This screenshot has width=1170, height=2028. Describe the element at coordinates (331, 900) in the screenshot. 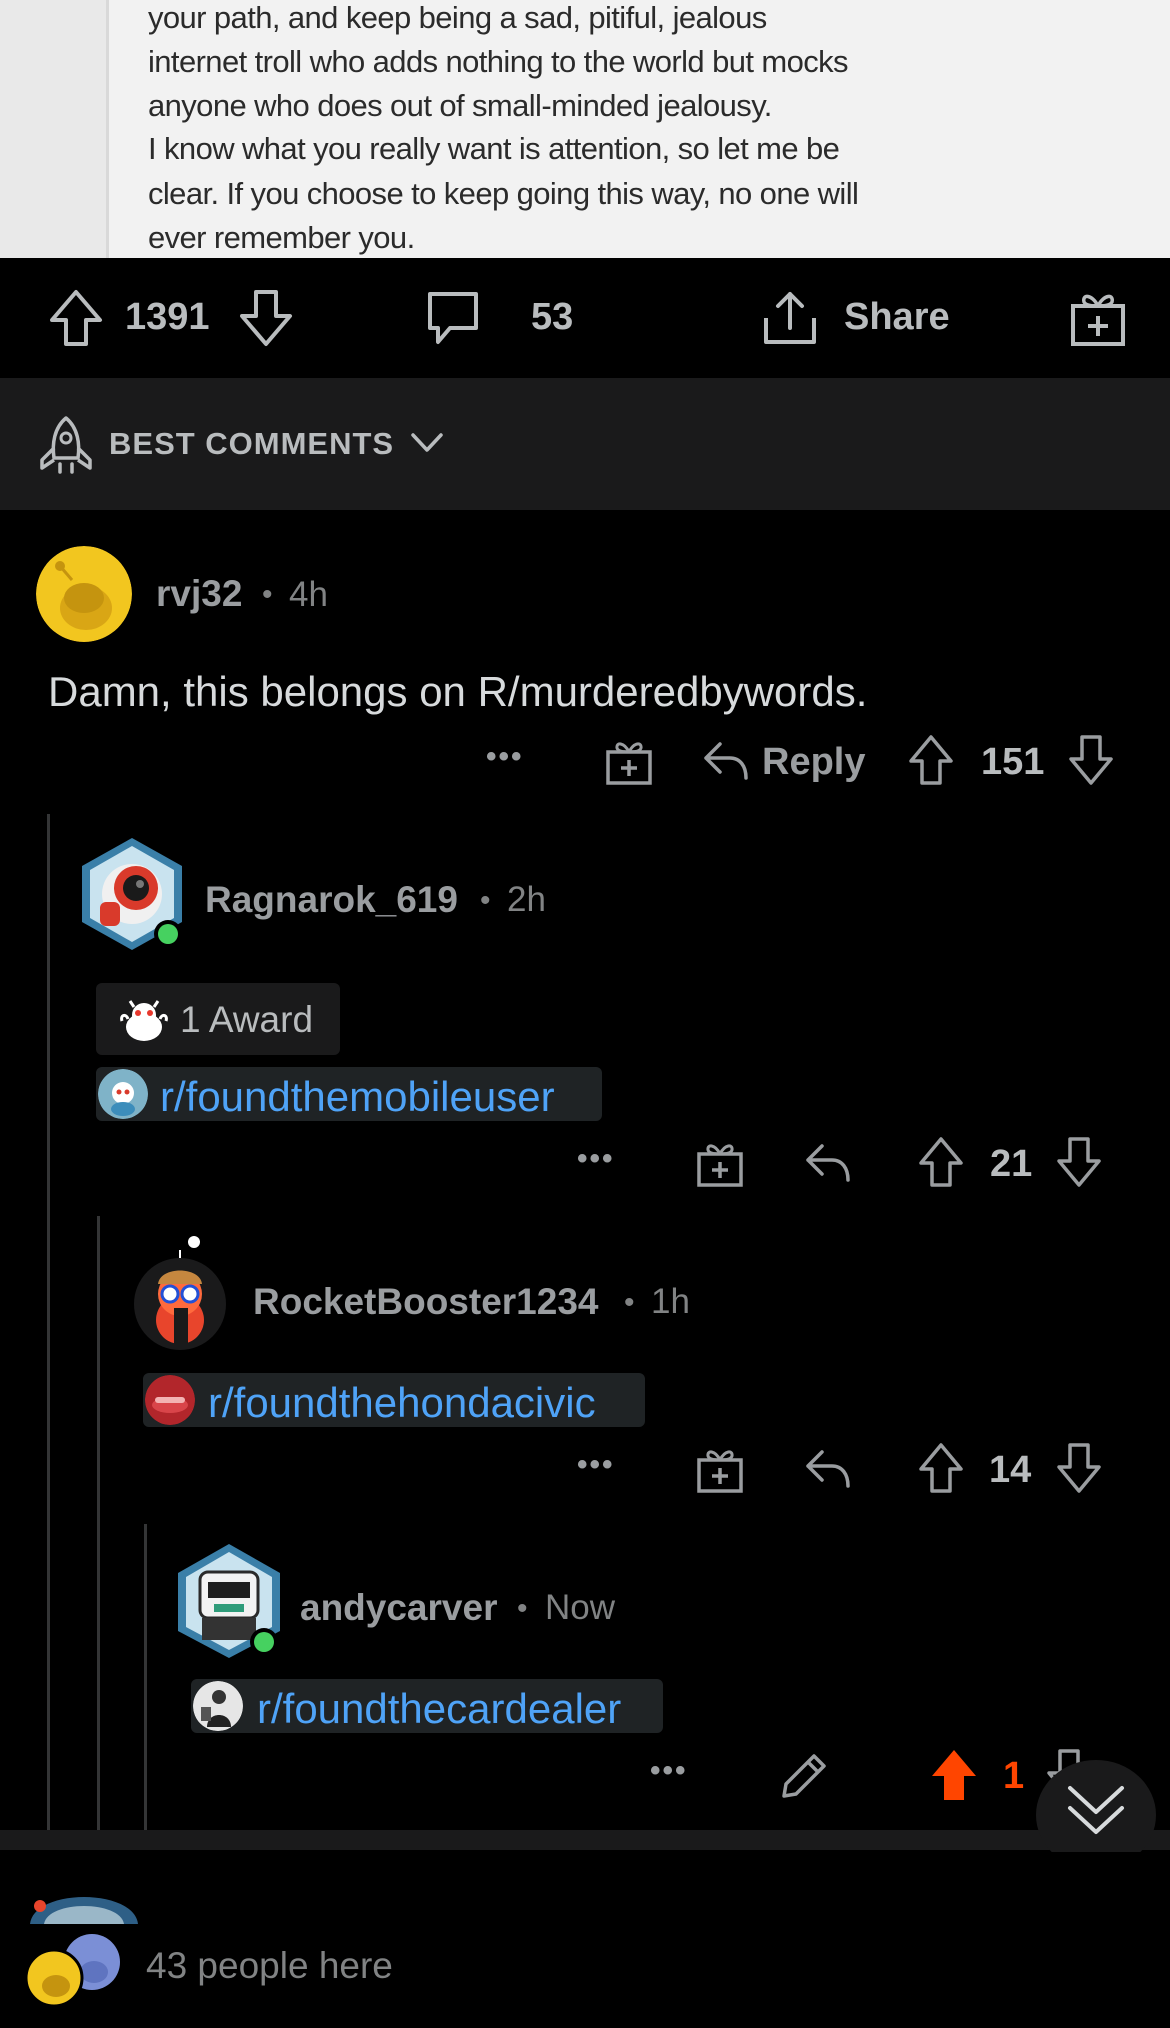

I see `comment-username: Ragnarok_619` at that location.